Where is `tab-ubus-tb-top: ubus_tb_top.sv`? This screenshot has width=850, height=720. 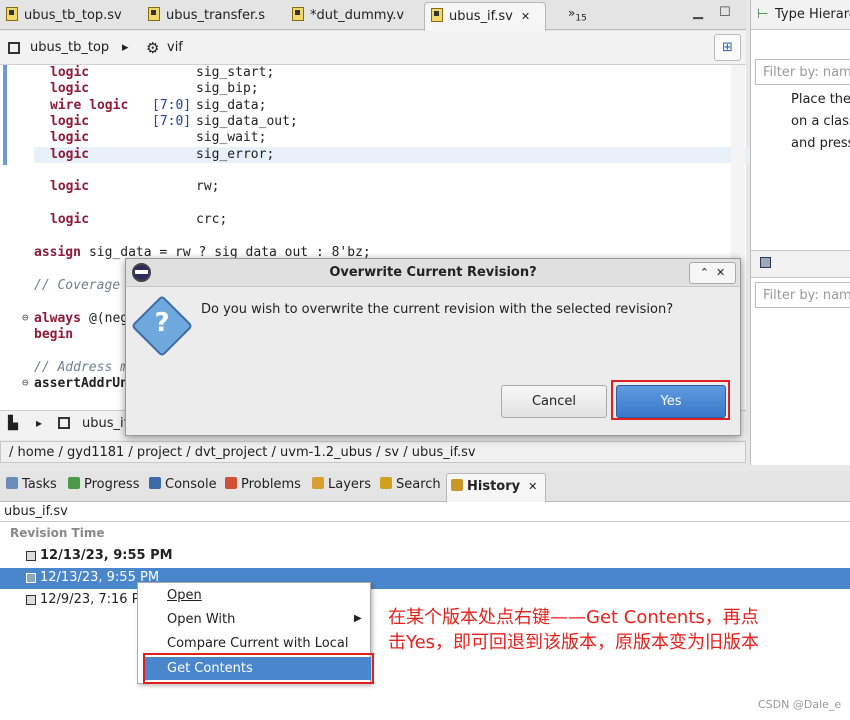 tab-ubus-tb-top: ubus_tb_top.sv is located at coordinates (61, 16).